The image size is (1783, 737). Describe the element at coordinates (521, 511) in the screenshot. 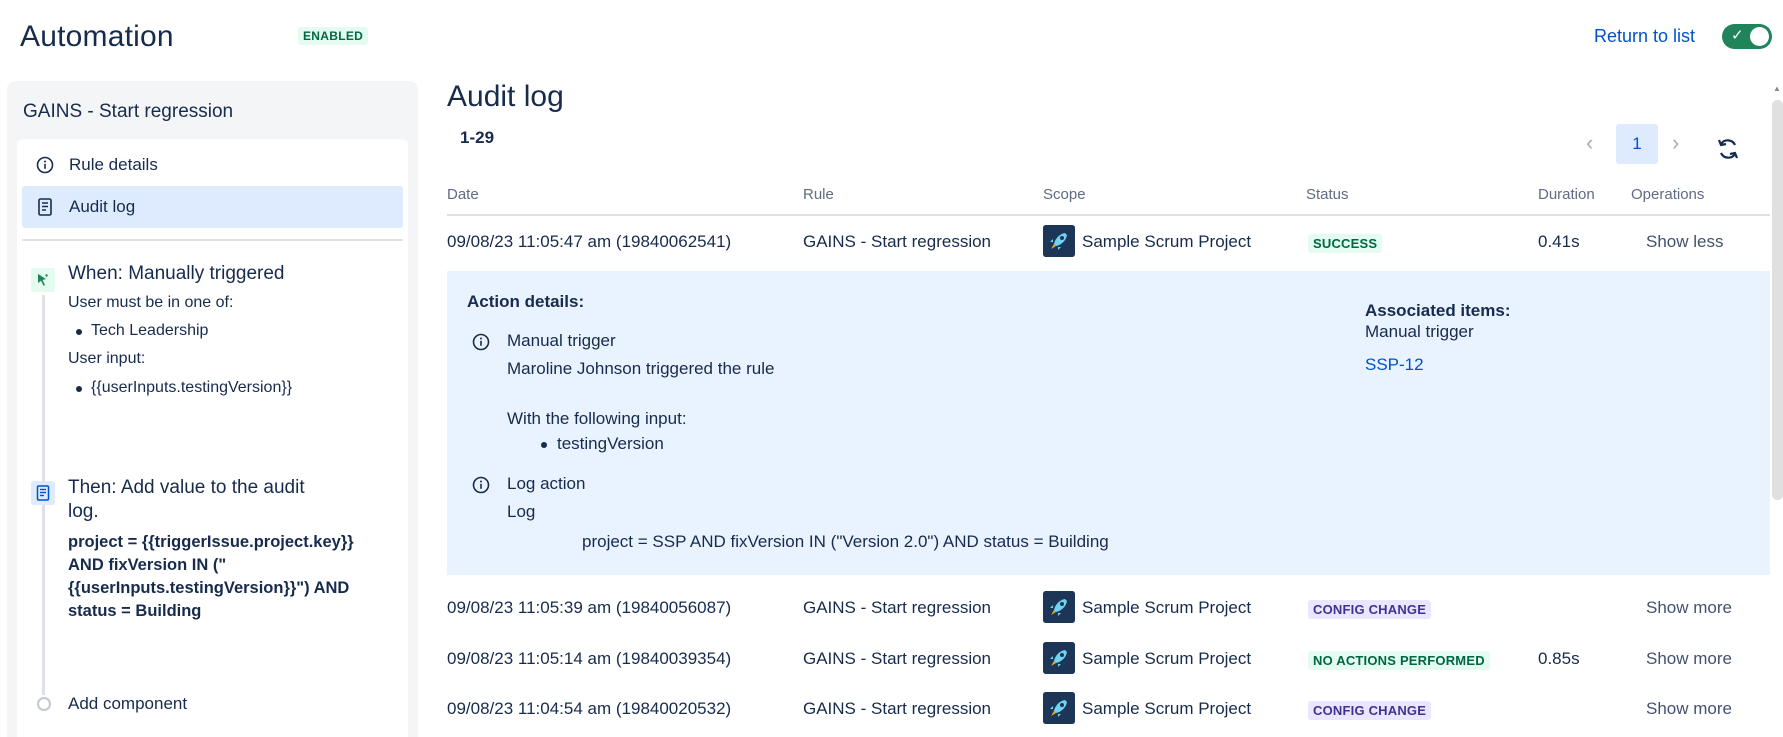

I see `log-label: Log` at that location.